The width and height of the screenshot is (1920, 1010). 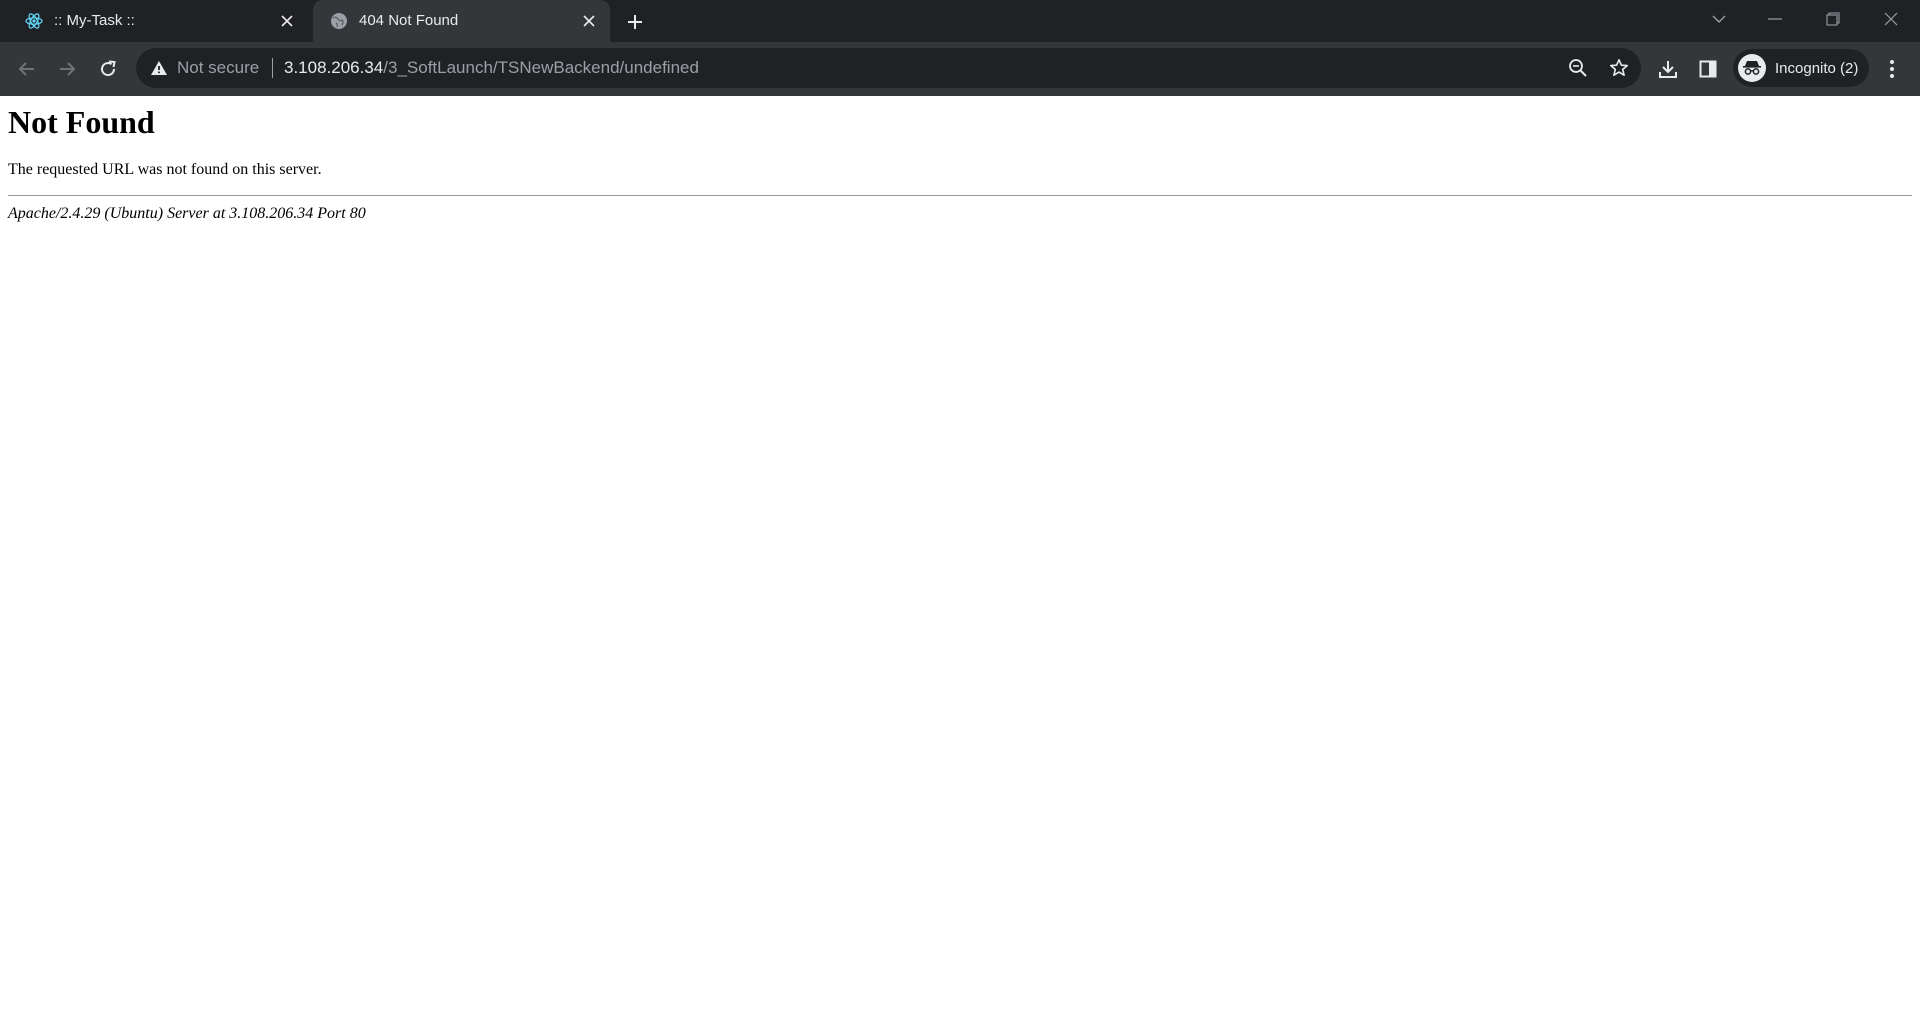 I want to click on profile-label: Incognito (2), so click(x=1817, y=68).